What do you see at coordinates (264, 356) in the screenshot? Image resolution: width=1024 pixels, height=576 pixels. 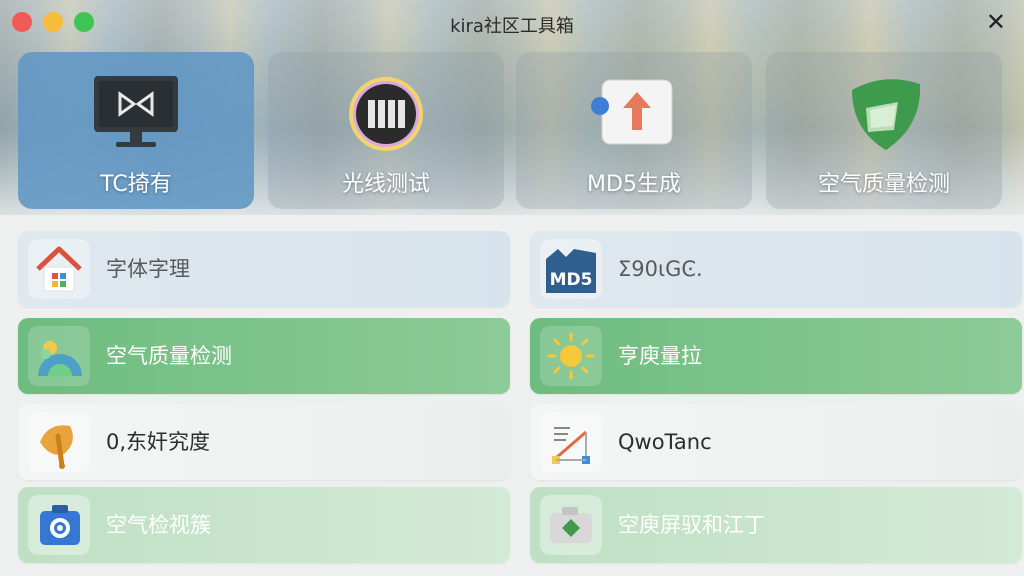 I see `list-item: 空气质量检测` at bounding box center [264, 356].